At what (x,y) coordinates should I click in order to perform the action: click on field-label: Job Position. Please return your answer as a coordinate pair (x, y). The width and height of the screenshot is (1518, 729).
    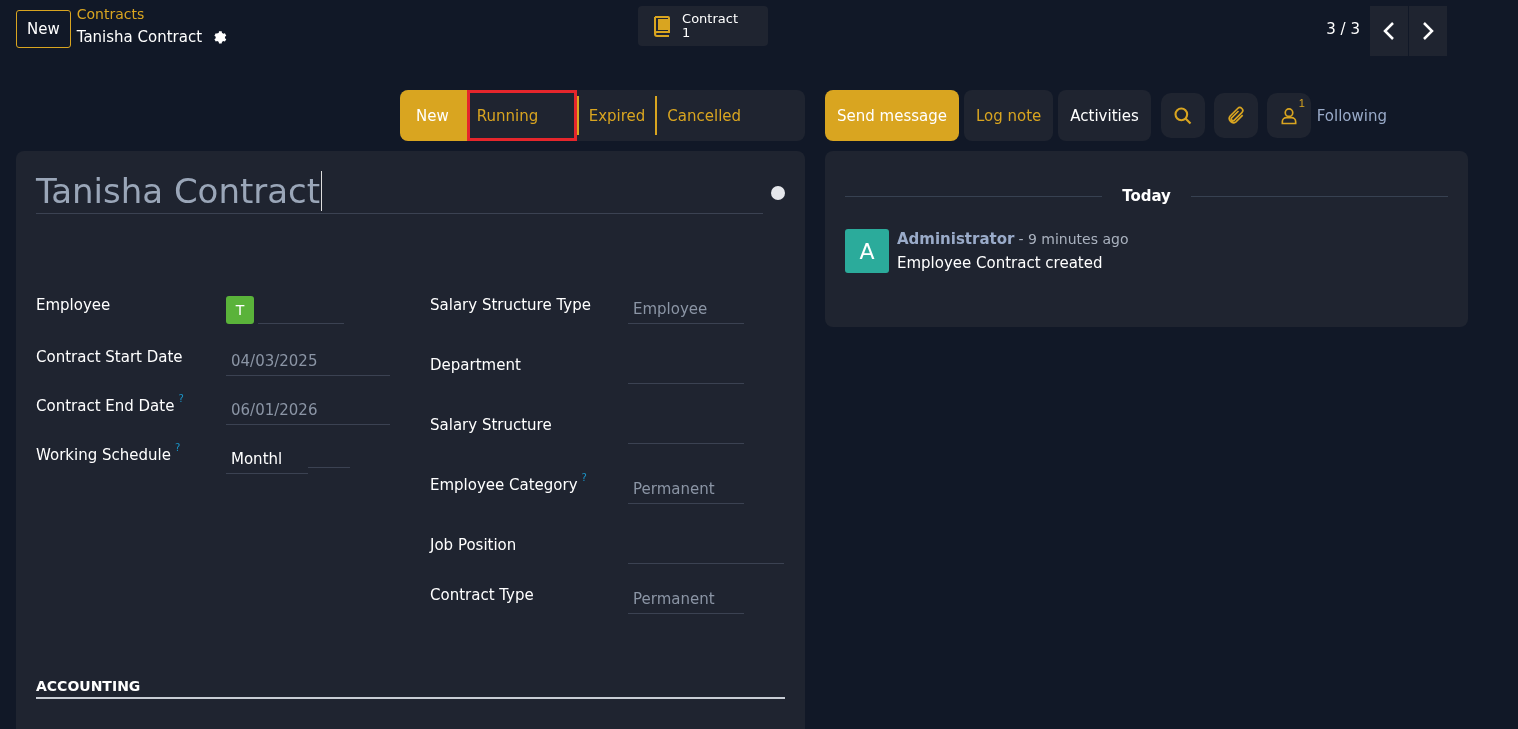
    Looking at the image, I should click on (473, 545).